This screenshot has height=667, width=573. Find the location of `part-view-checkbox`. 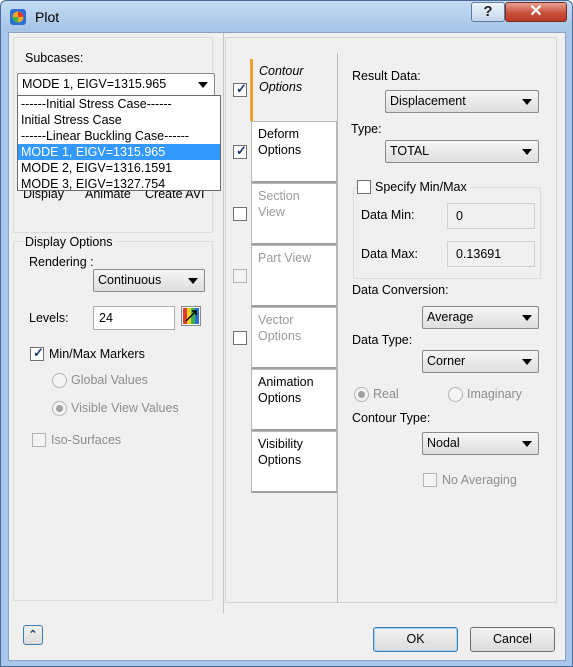

part-view-checkbox is located at coordinates (240, 276).